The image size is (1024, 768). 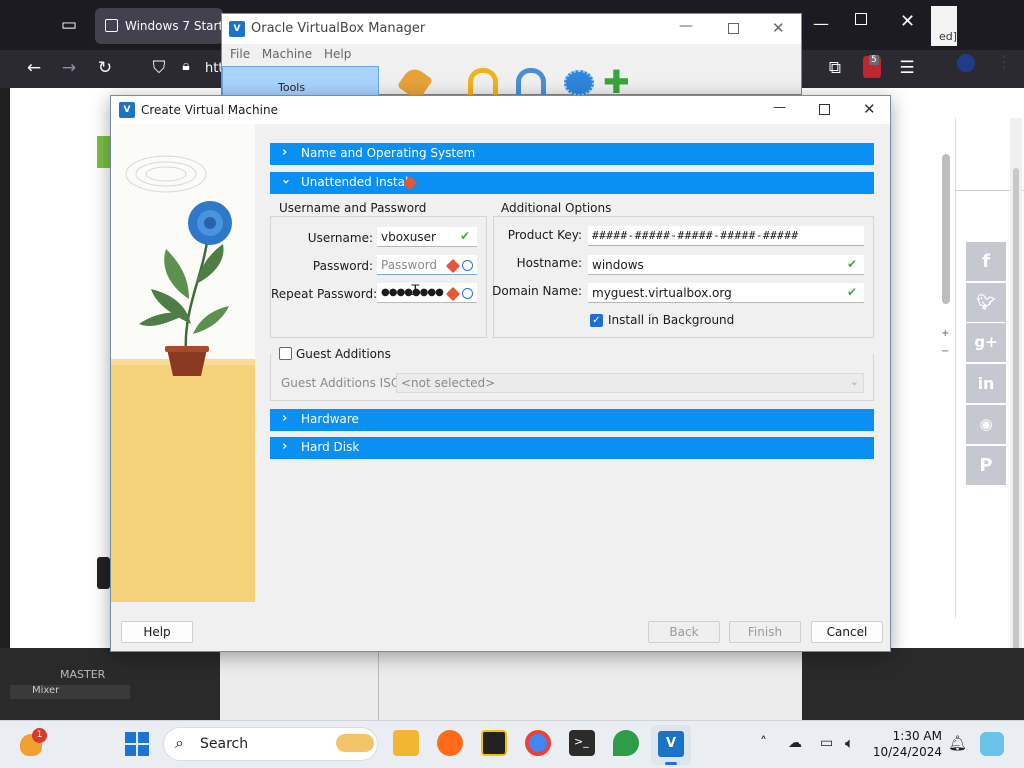 I want to click on cloud-icon: ☁, so click(x=795, y=743).